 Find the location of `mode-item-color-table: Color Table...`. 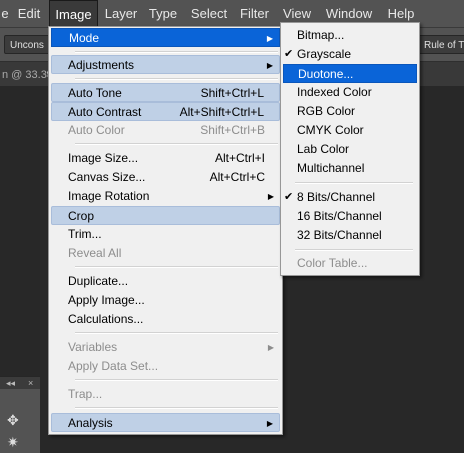

mode-item-color-table: Color Table... is located at coordinates (350, 263).